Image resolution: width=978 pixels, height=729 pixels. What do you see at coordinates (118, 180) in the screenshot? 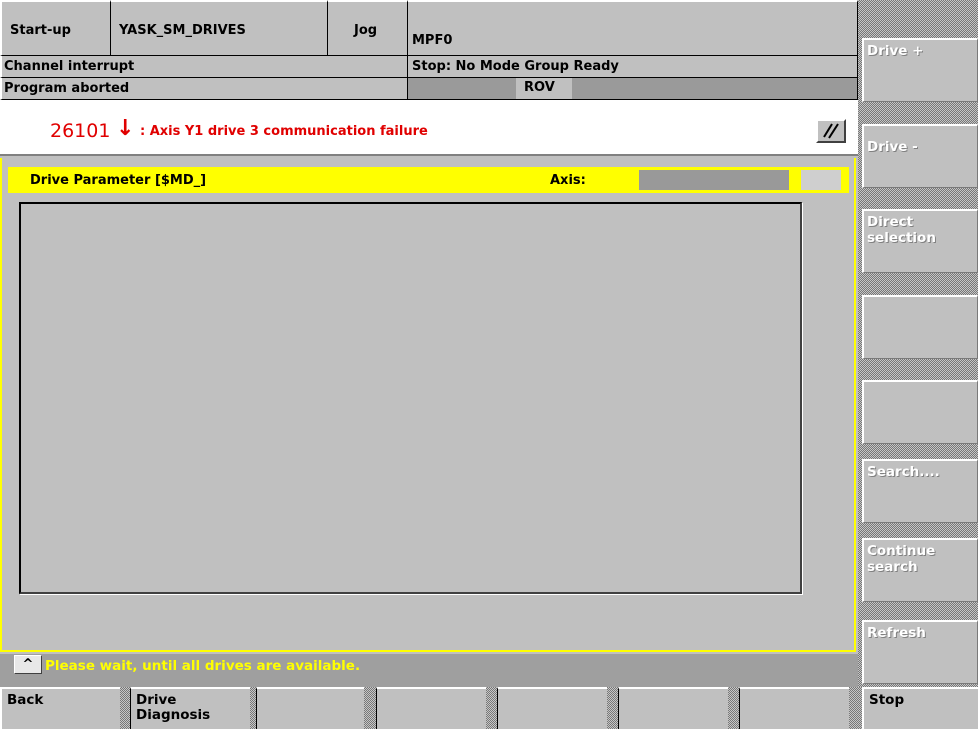
I see `panel-title: Drive Parameter [$MD_]` at bounding box center [118, 180].